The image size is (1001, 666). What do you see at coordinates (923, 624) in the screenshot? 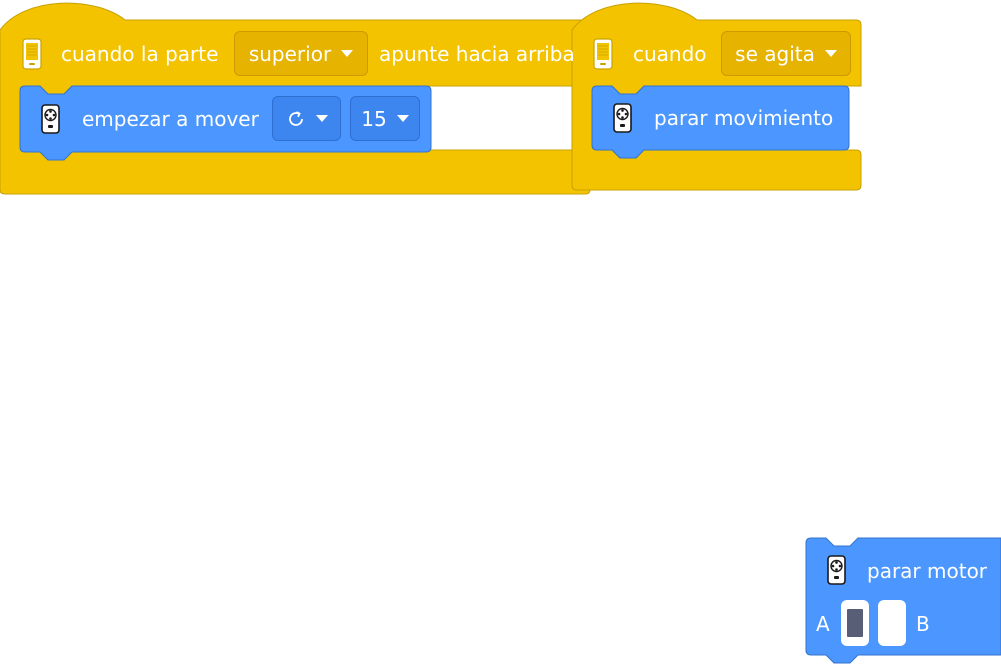
I see `port-b-label: B` at bounding box center [923, 624].